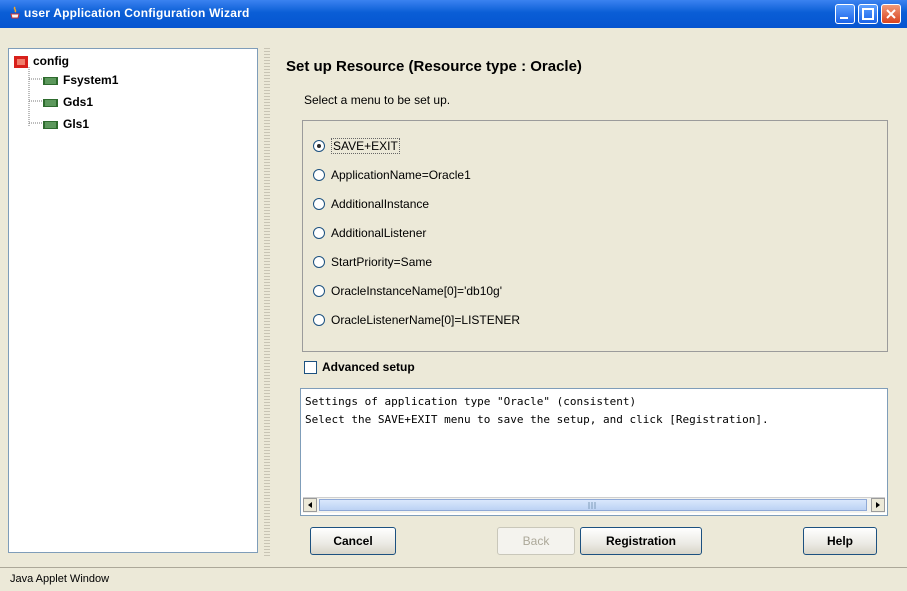  I want to click on advanced-setup-label: Advanced setup, so click(368, 367).